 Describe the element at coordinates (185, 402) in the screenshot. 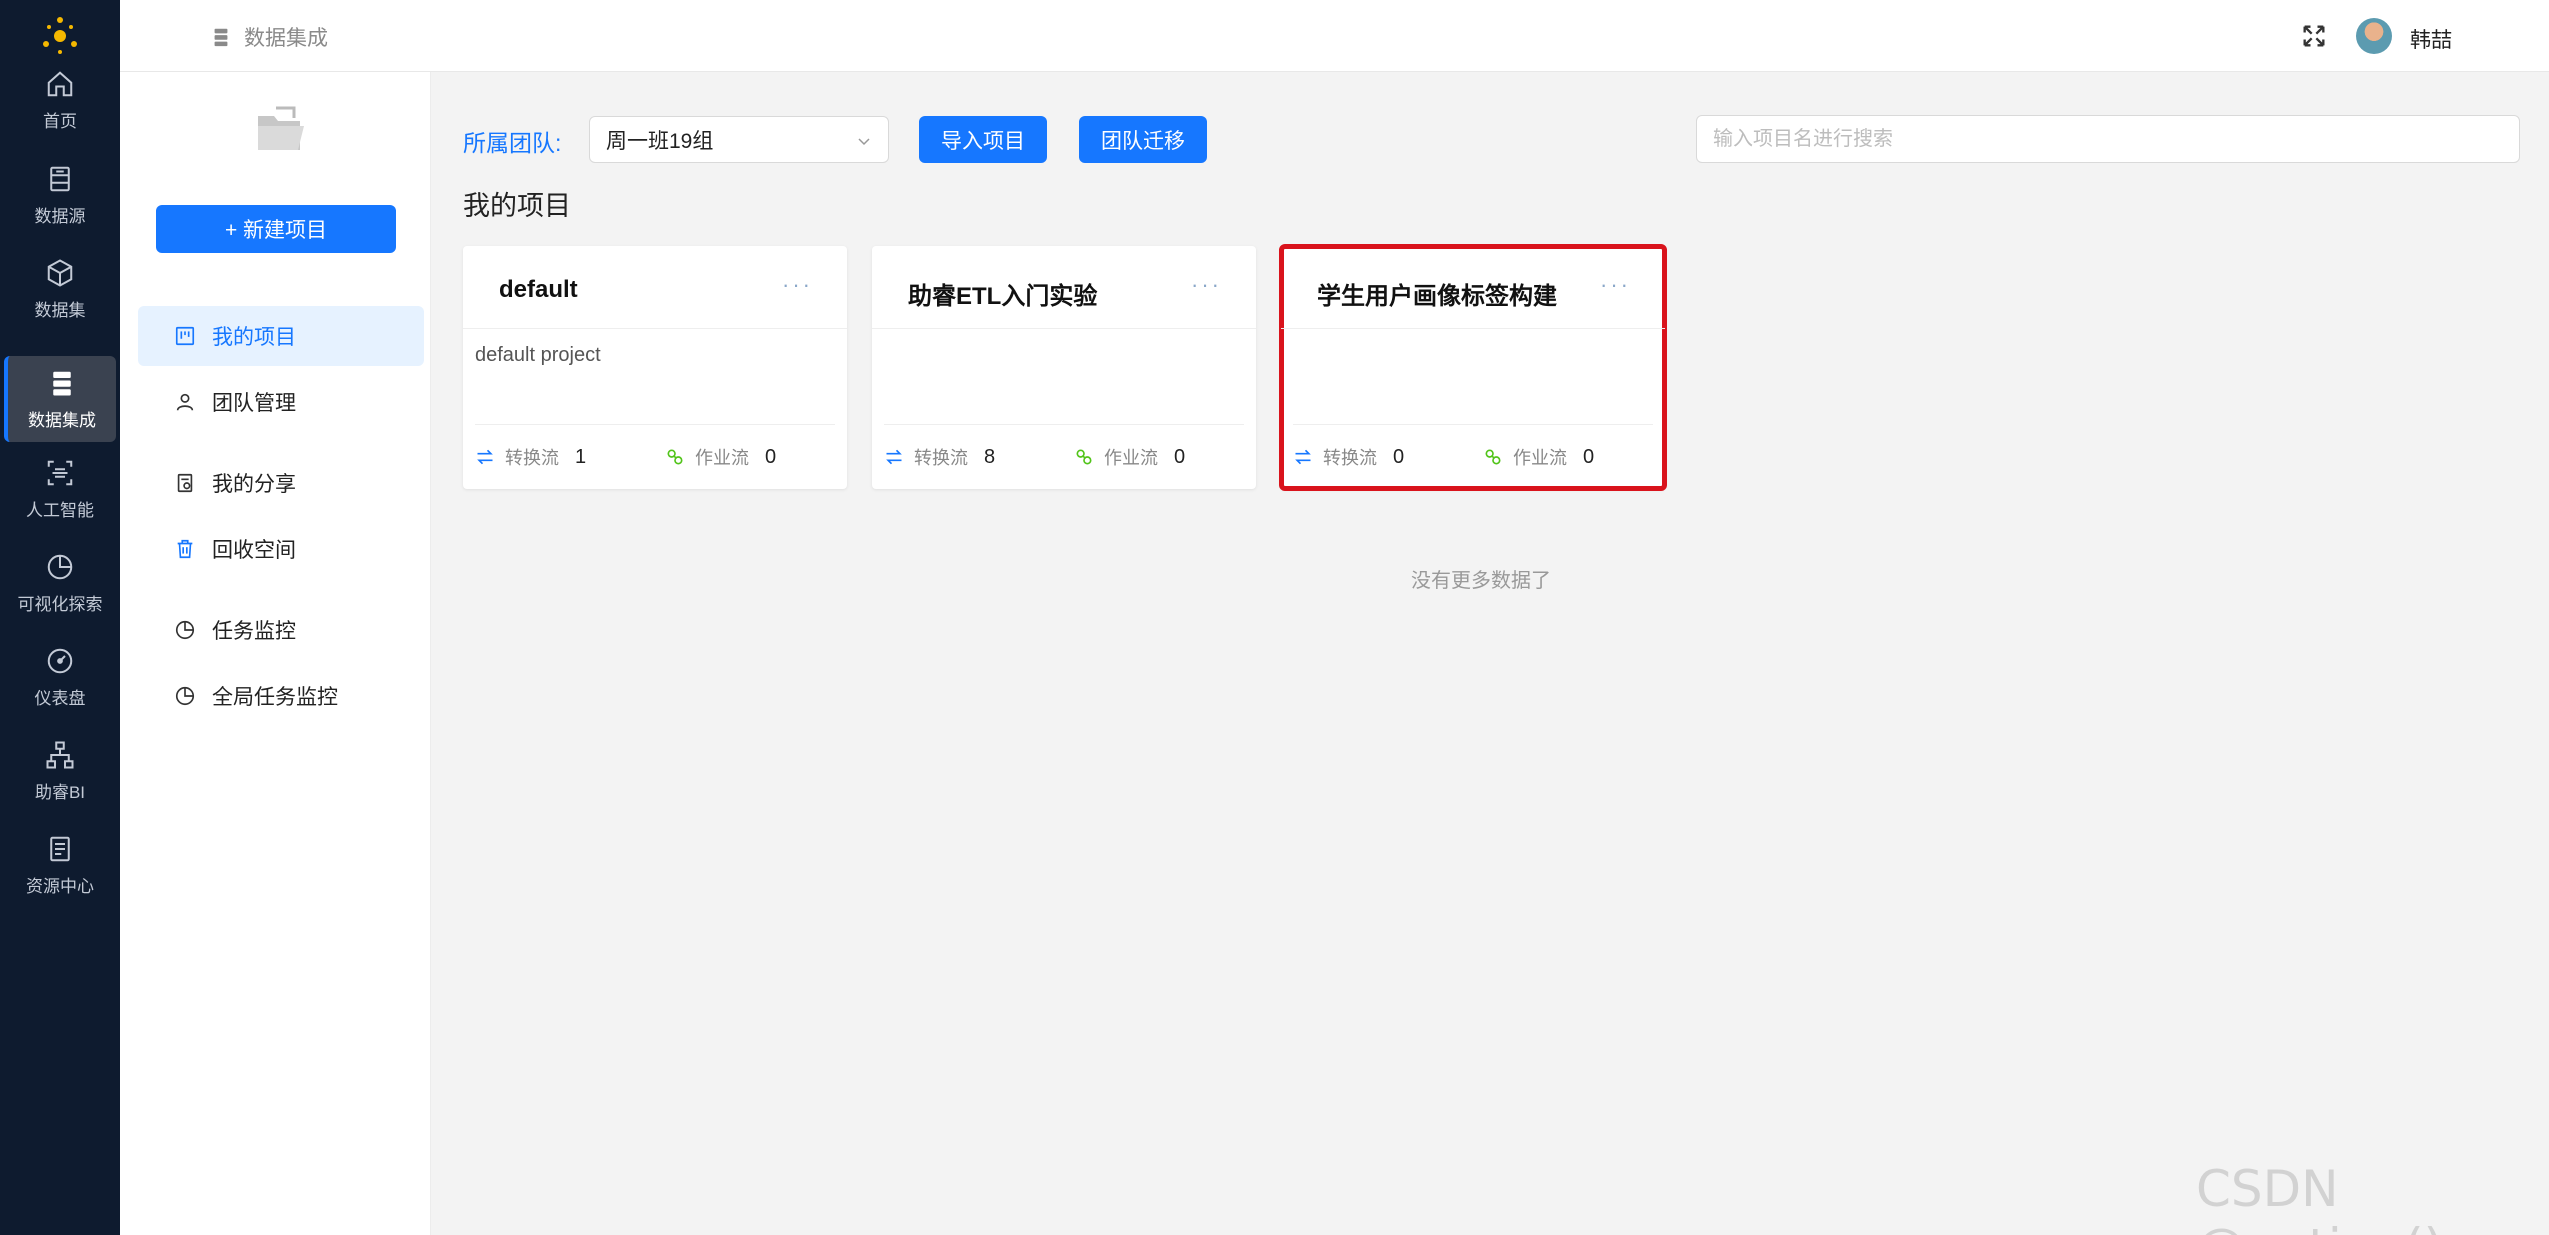

I see `user-icon` at that location.